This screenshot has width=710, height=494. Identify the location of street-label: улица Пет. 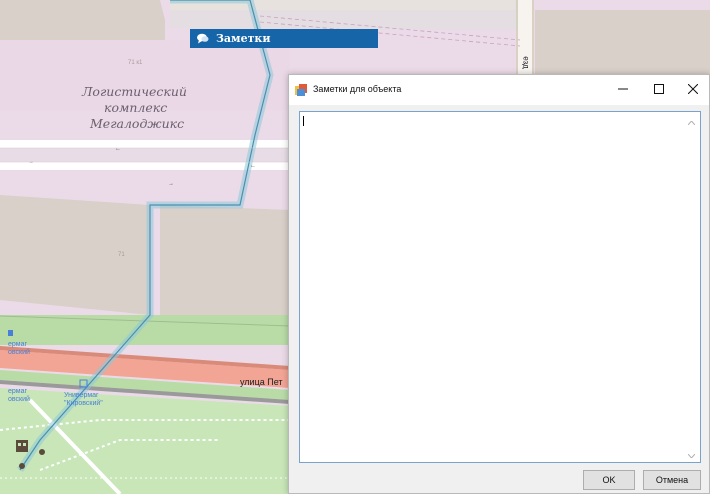
(261, 382).